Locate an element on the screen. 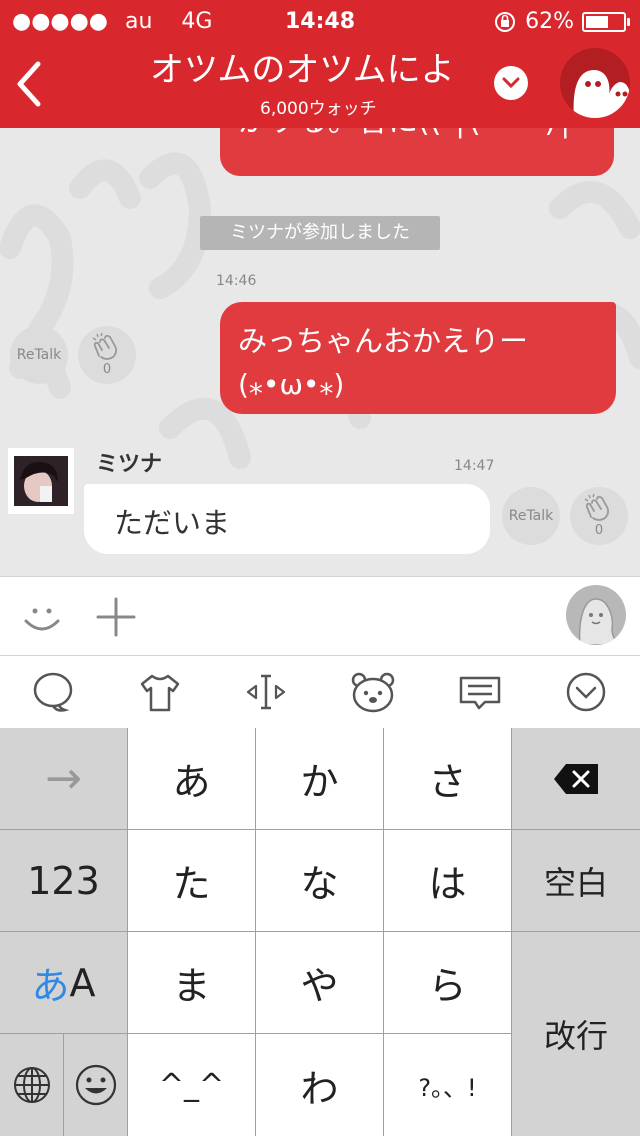  plus-icon is located at coordinates (116, 617).